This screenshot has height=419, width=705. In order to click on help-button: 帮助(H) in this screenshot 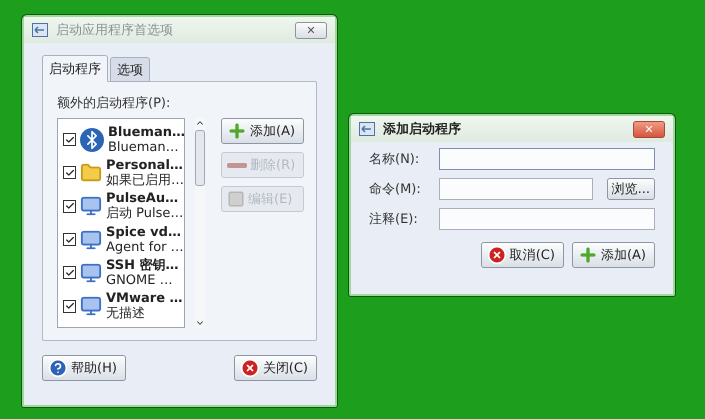, I will do `click(84, 368)`.